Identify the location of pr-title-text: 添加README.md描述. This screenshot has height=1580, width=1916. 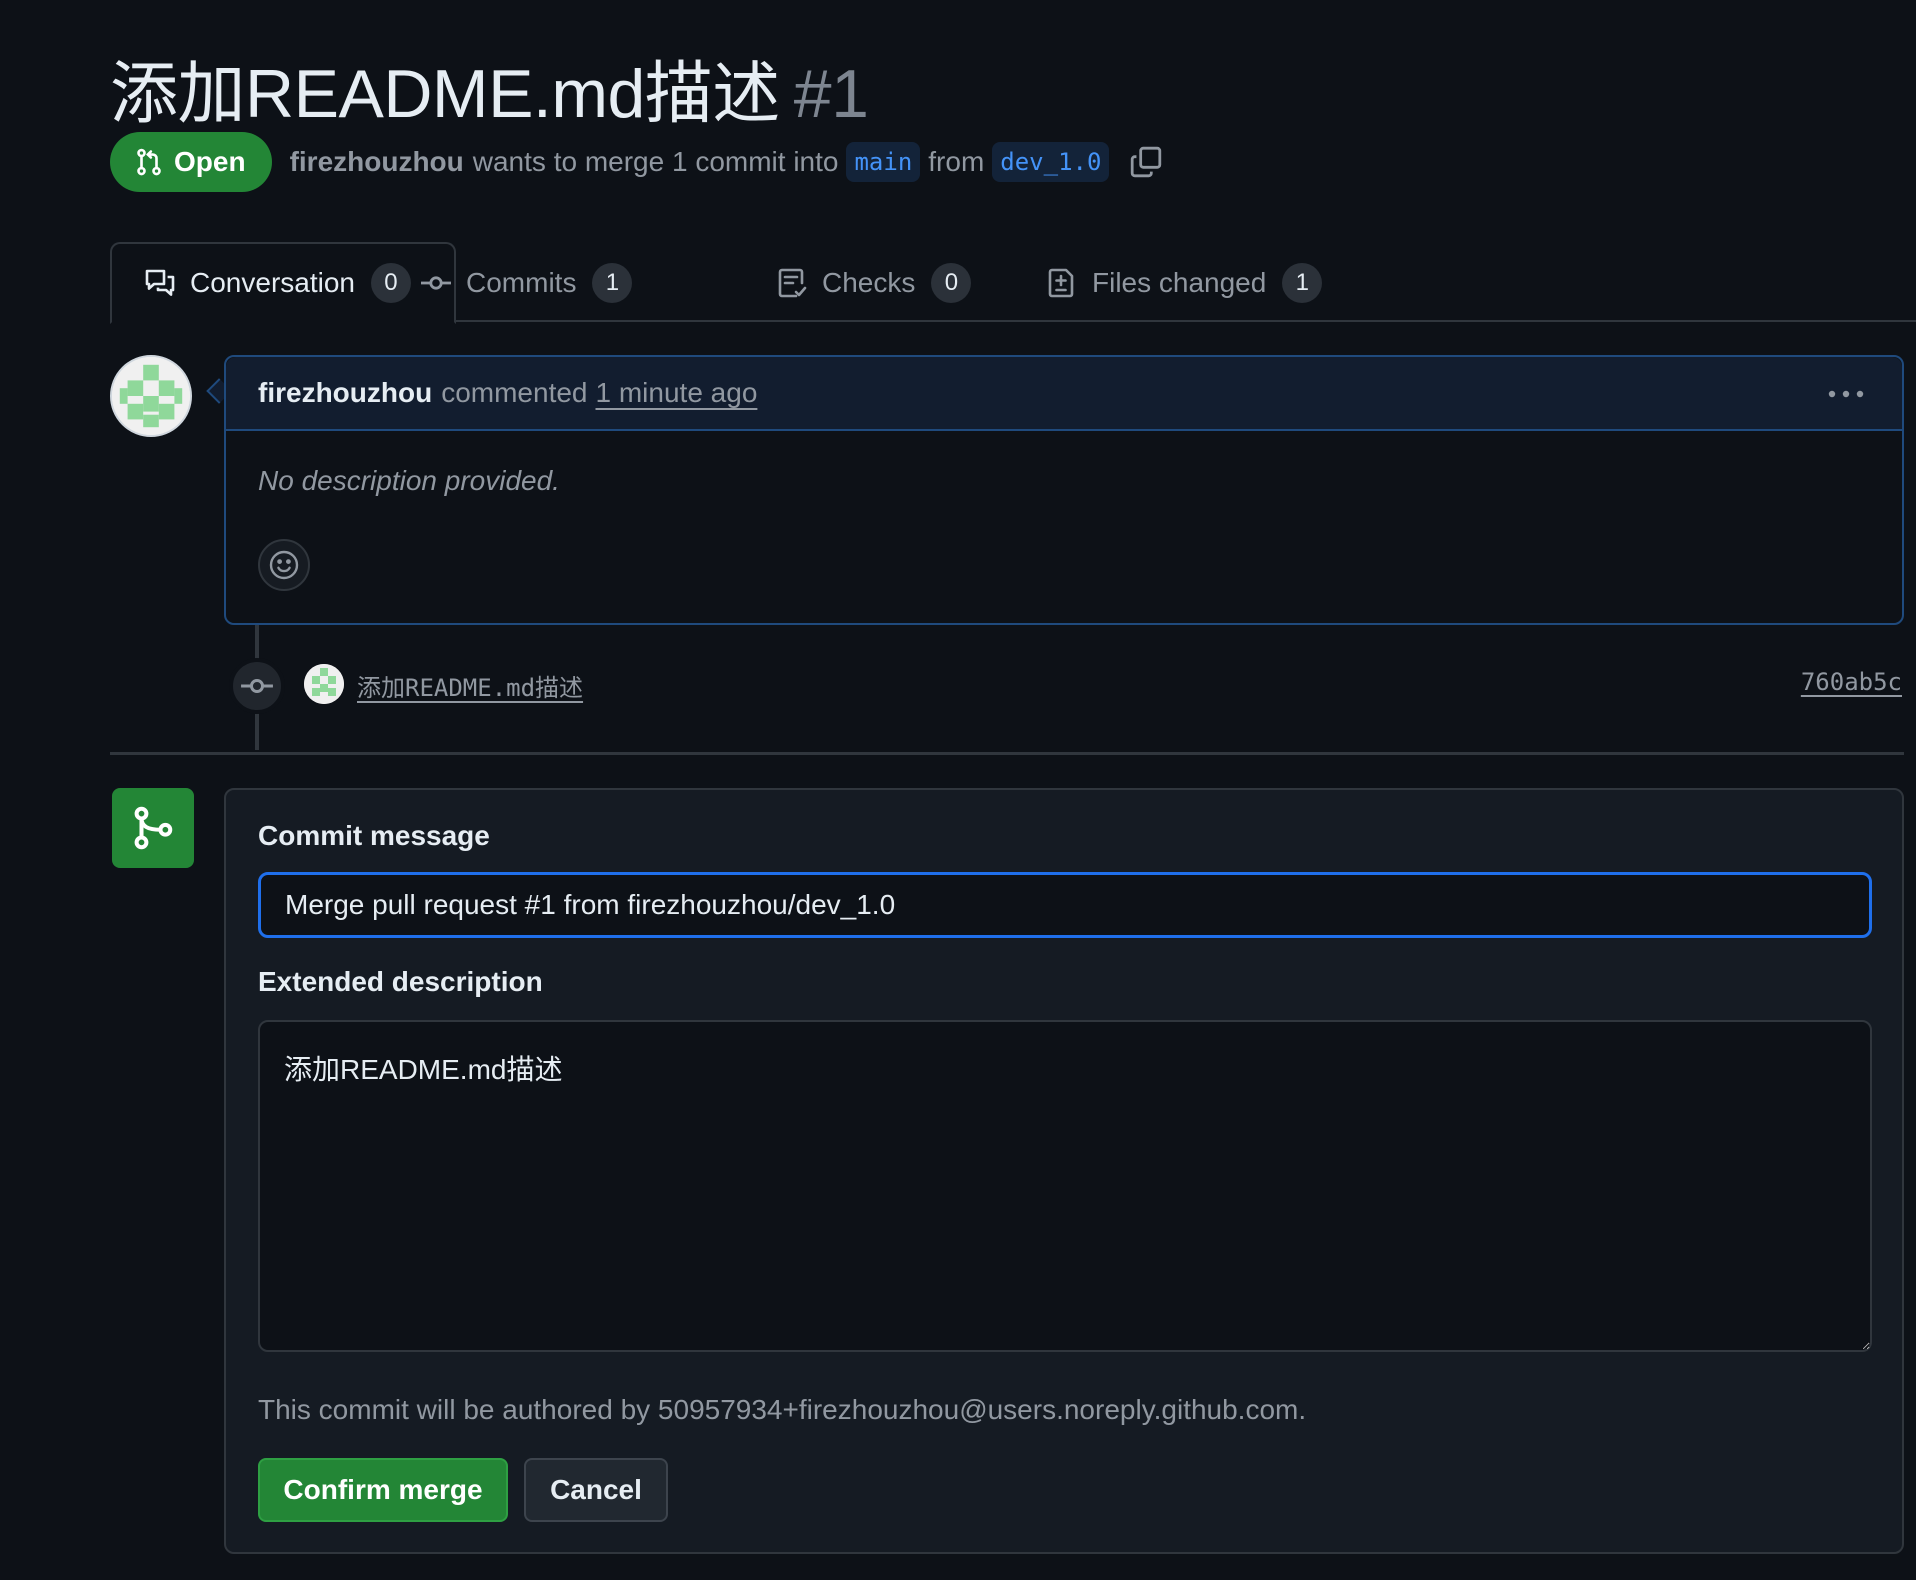
(445, 94).